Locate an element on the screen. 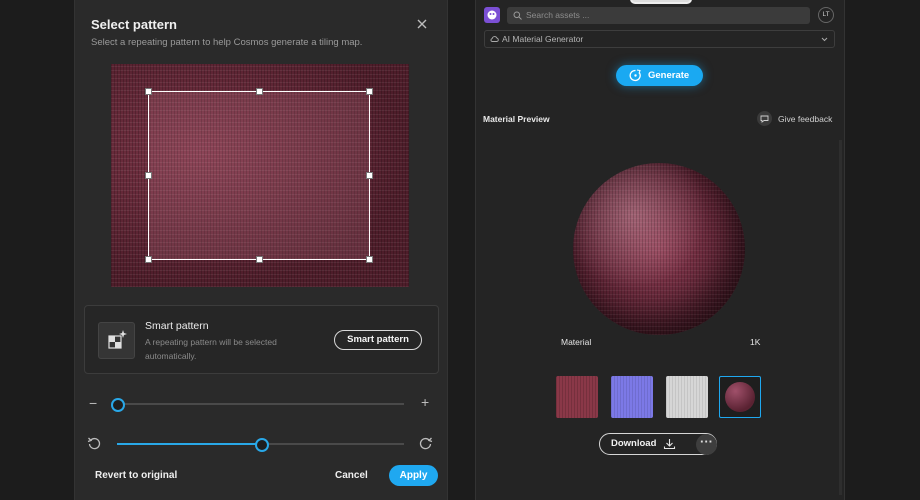  feedback-icon is located at coordinates (764, 118).